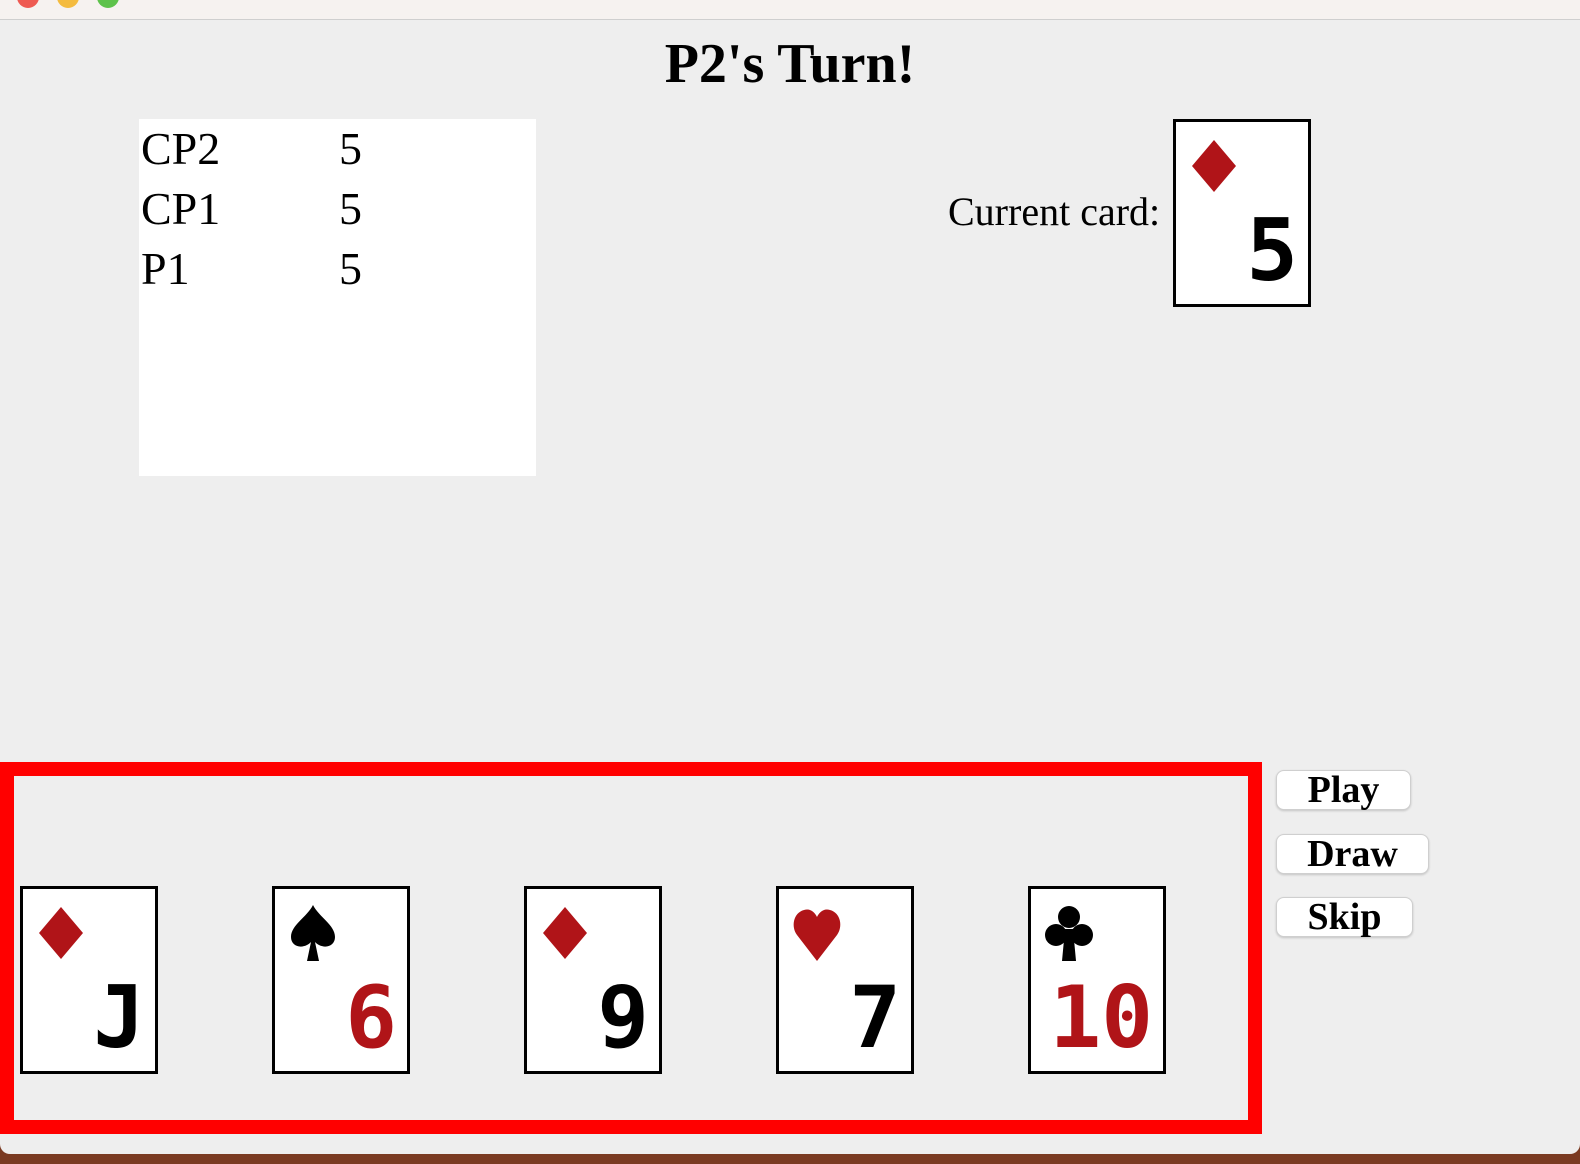  I want to click on card-rank: 6, so click(371, 1018).